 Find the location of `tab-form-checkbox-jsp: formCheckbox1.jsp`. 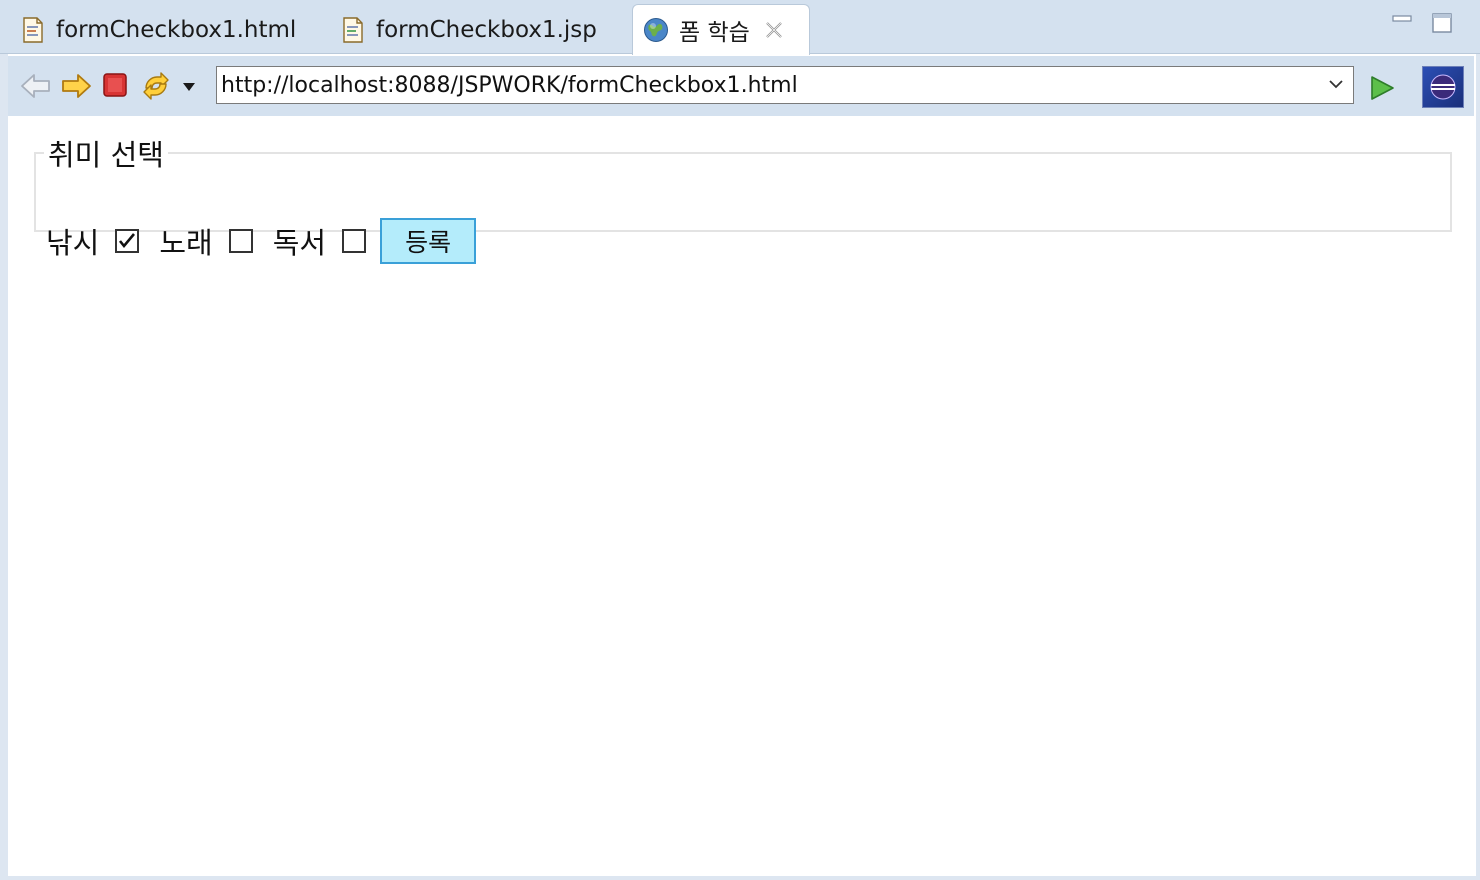

tab-form-checkbox-jsp: formCheckbox1.jsp is located at coordinates (469, 30).